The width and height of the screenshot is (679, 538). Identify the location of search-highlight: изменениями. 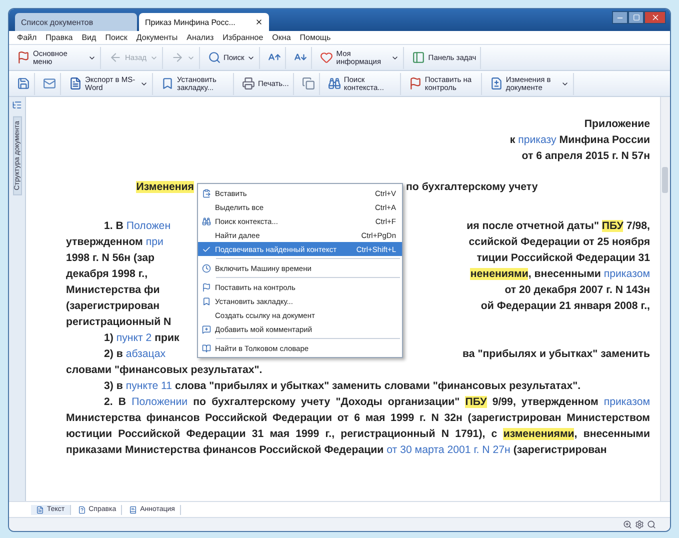
(538, 434).